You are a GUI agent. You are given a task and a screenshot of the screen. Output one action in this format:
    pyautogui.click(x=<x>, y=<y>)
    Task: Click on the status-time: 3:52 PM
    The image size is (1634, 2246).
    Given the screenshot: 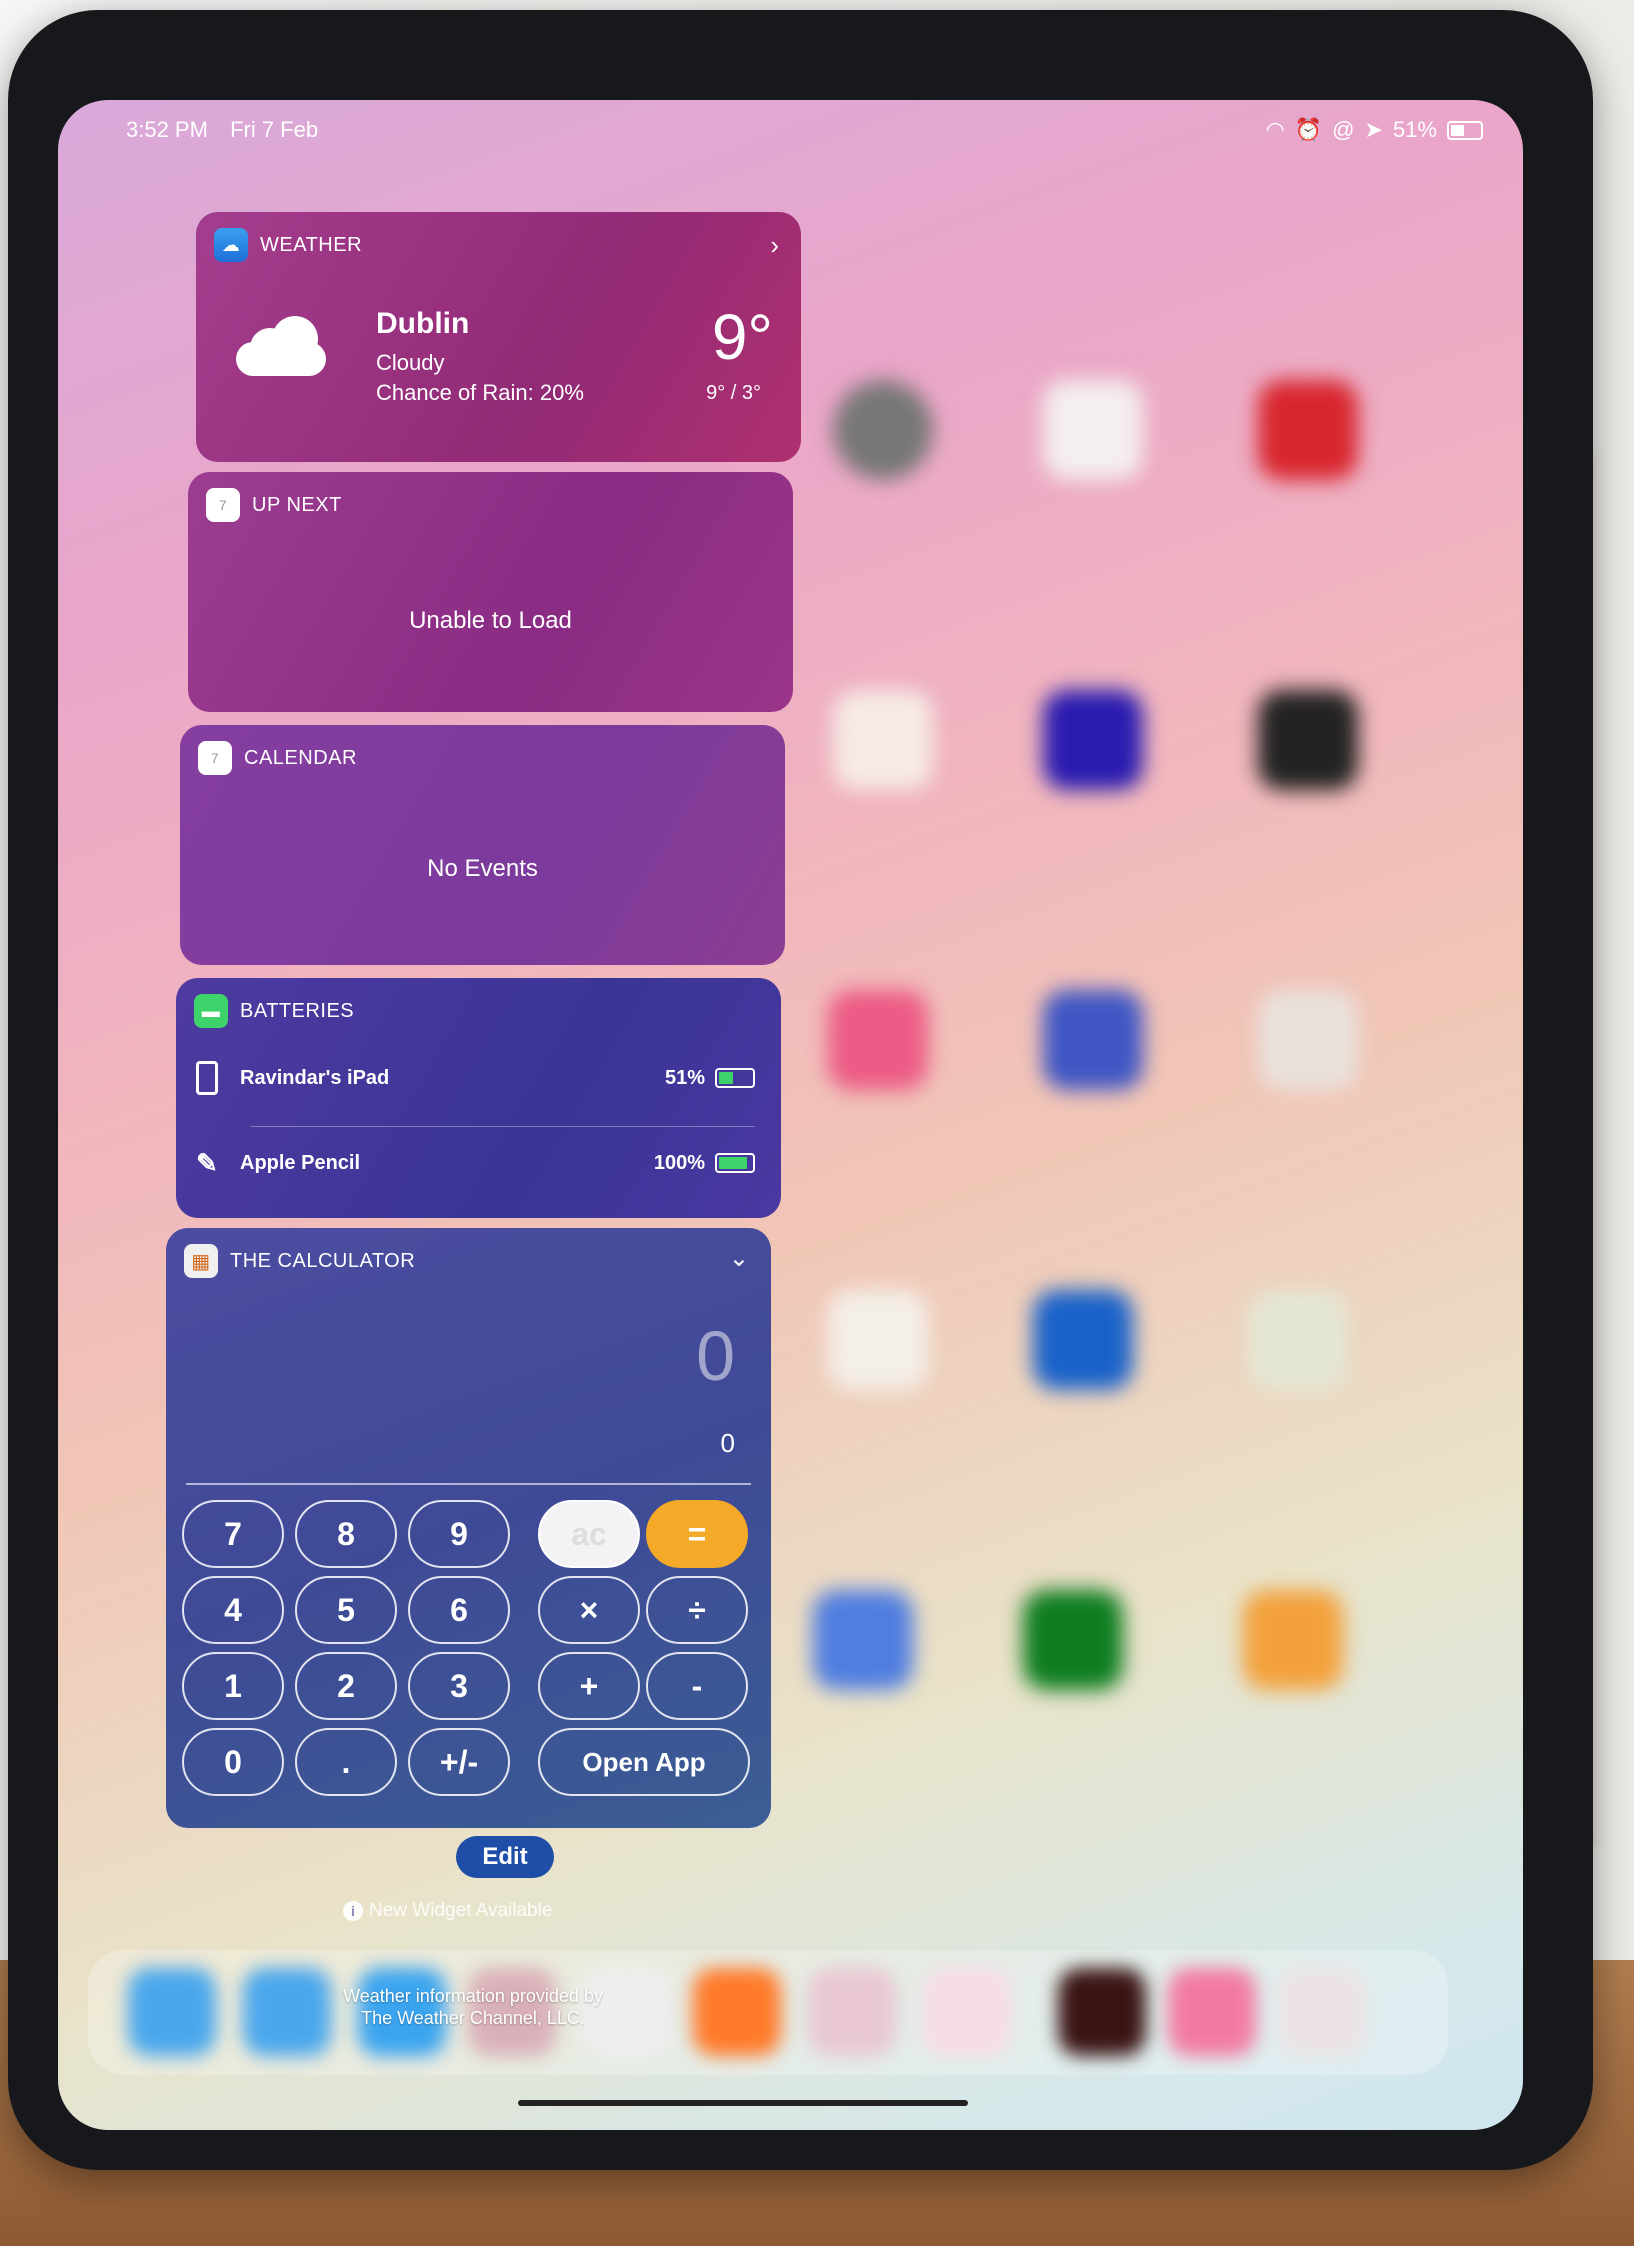 What is the action you would take?
    pyautogui.click(x=167, y=129)
    